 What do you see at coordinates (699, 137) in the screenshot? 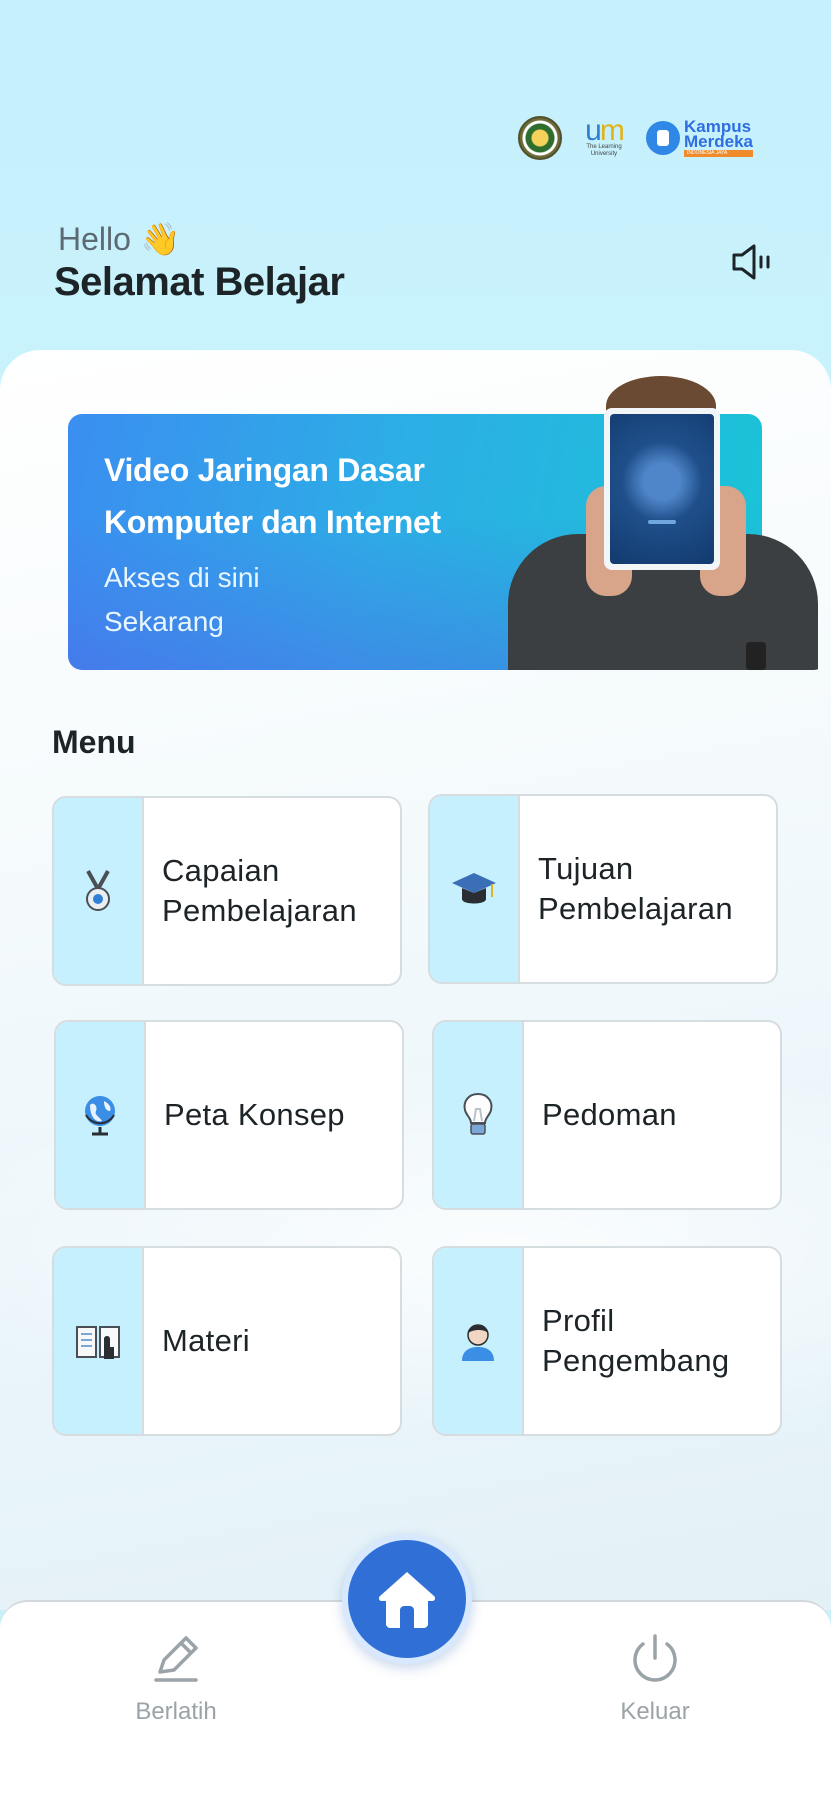
I see `kampus-merdeka-logo: Kampus Merdeka INDONESIA JAYA` at bounding box center [699, 137].